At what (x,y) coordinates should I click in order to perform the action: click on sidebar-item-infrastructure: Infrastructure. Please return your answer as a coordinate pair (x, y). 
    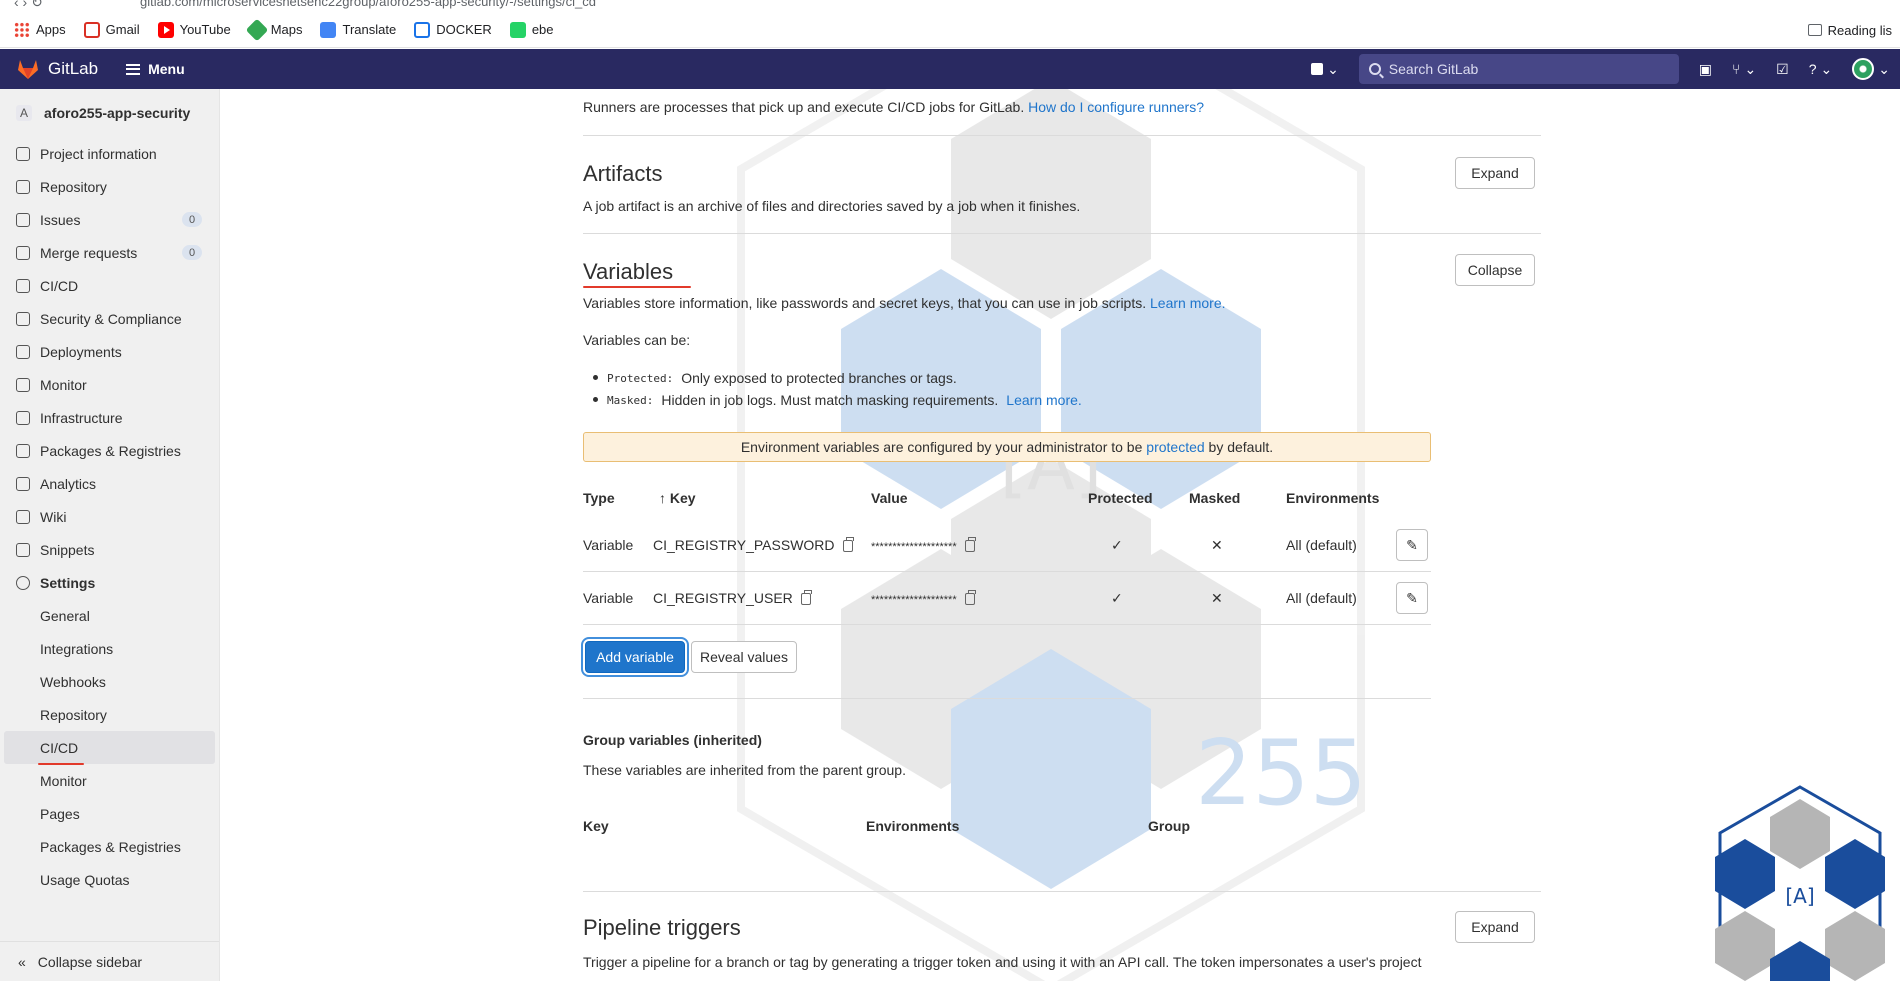
    Looking at the image, I should click on (109, 417).